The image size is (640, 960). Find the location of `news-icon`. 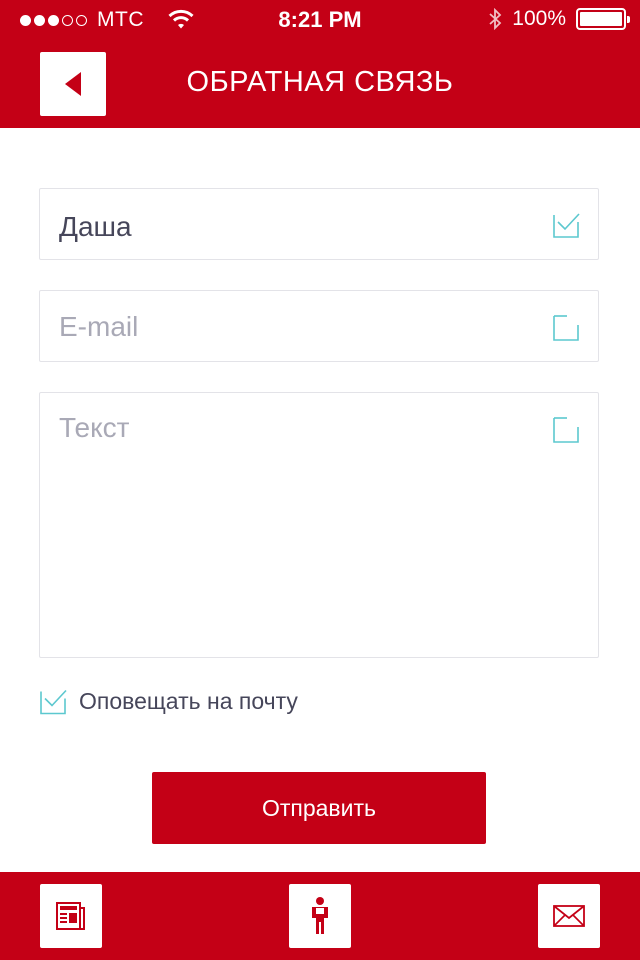

news-icon is located at coordinates (70, 916).